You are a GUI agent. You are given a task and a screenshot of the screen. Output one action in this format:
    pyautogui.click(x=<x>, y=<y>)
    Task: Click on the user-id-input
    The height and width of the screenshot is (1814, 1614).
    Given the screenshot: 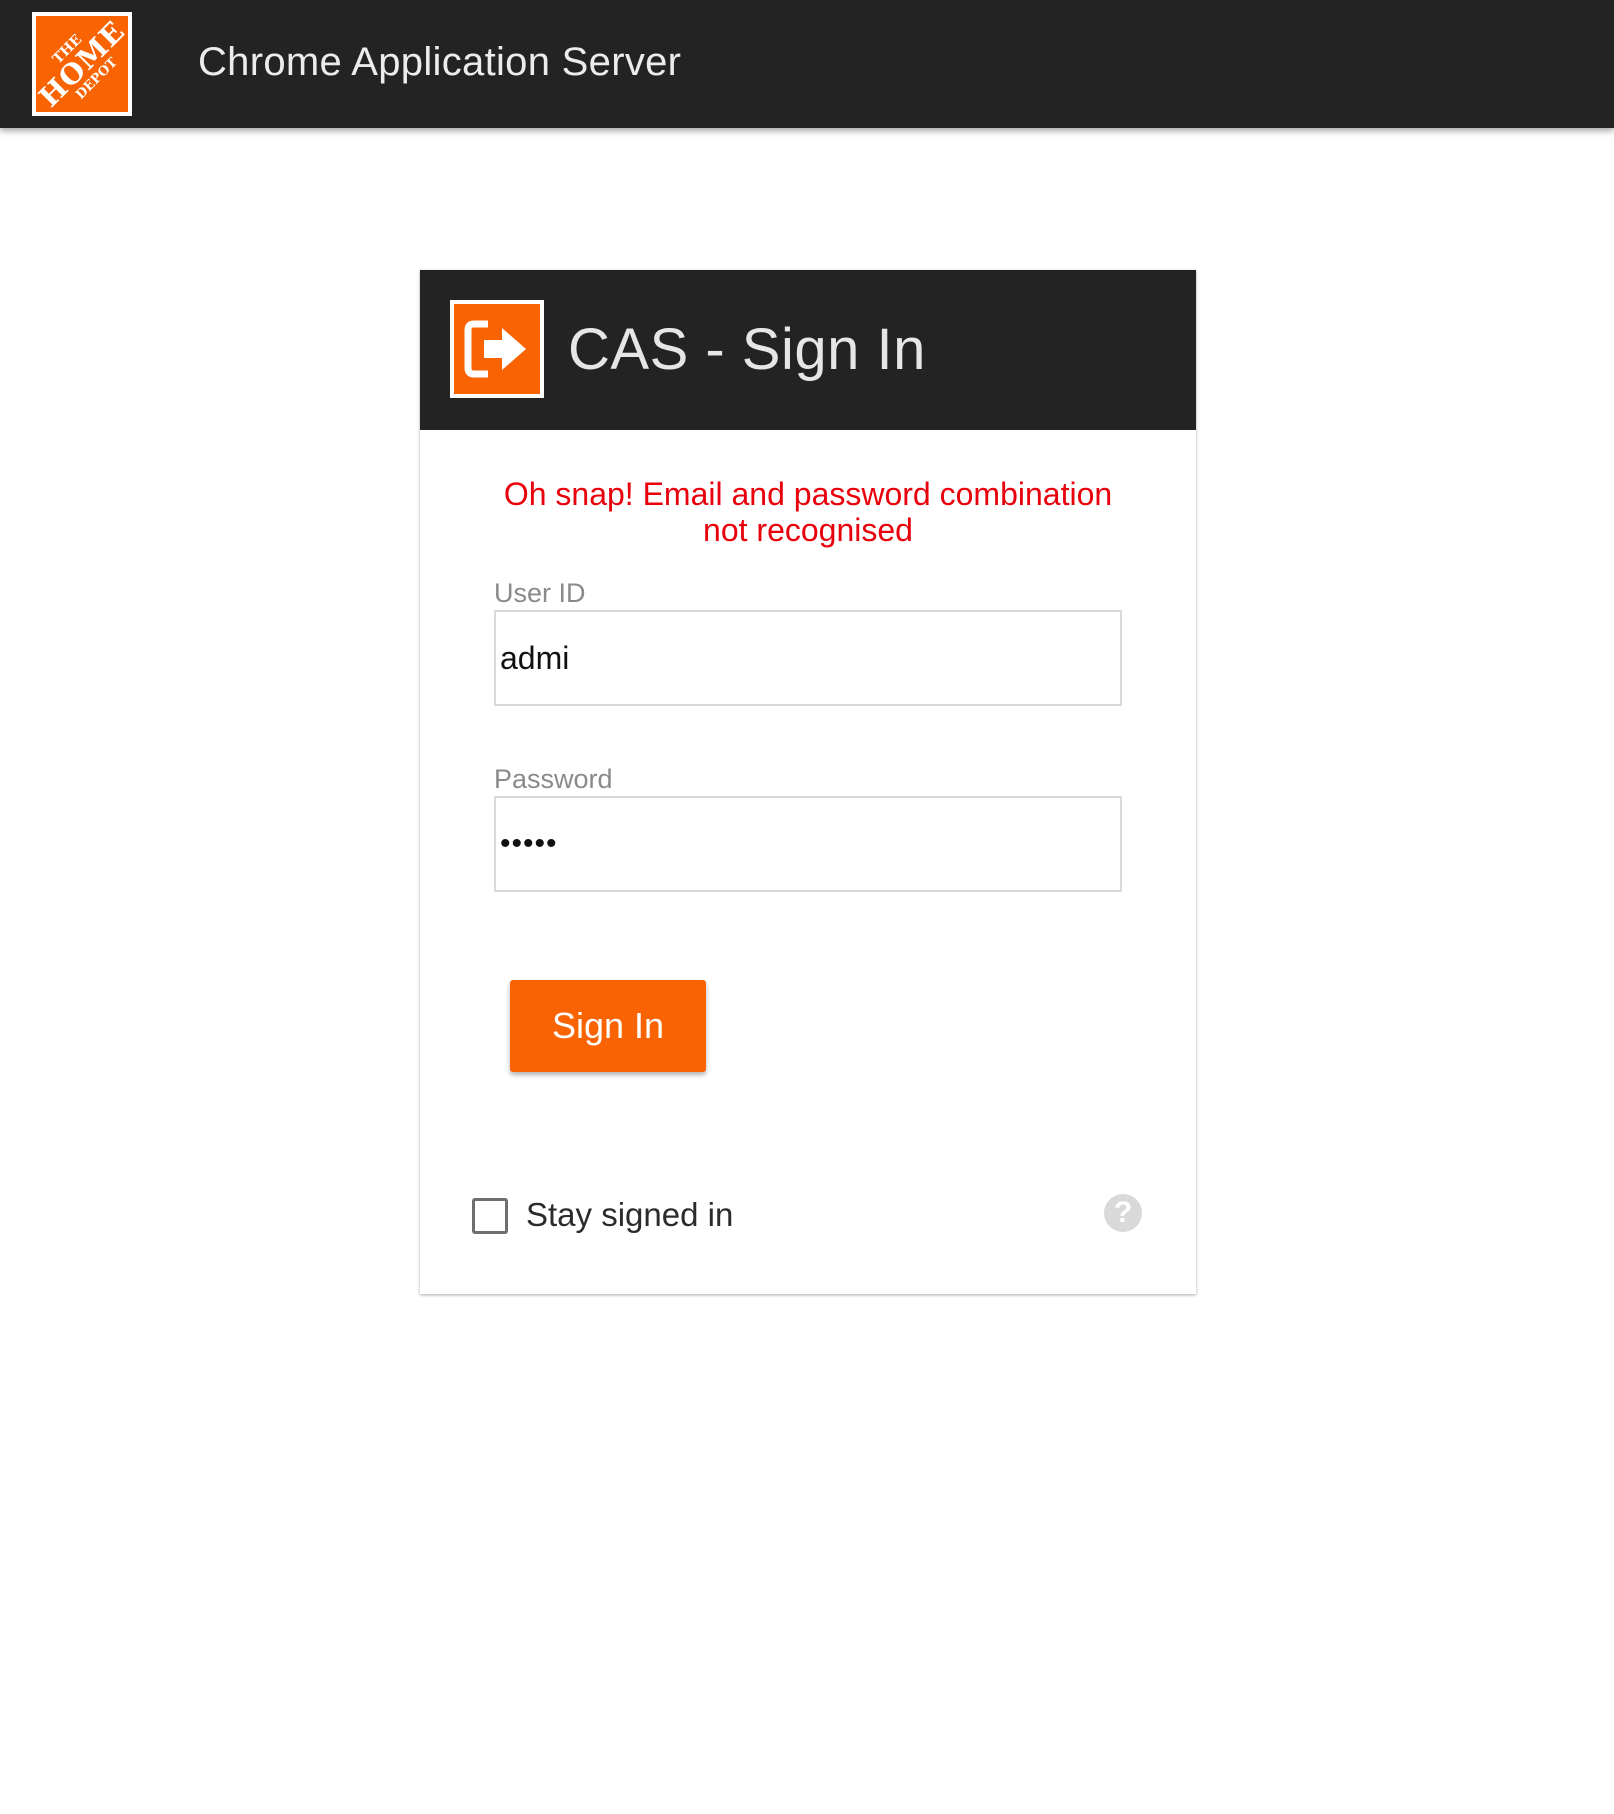 What is the action you would take?
    pyautogui.click(x=808, y=658)
    